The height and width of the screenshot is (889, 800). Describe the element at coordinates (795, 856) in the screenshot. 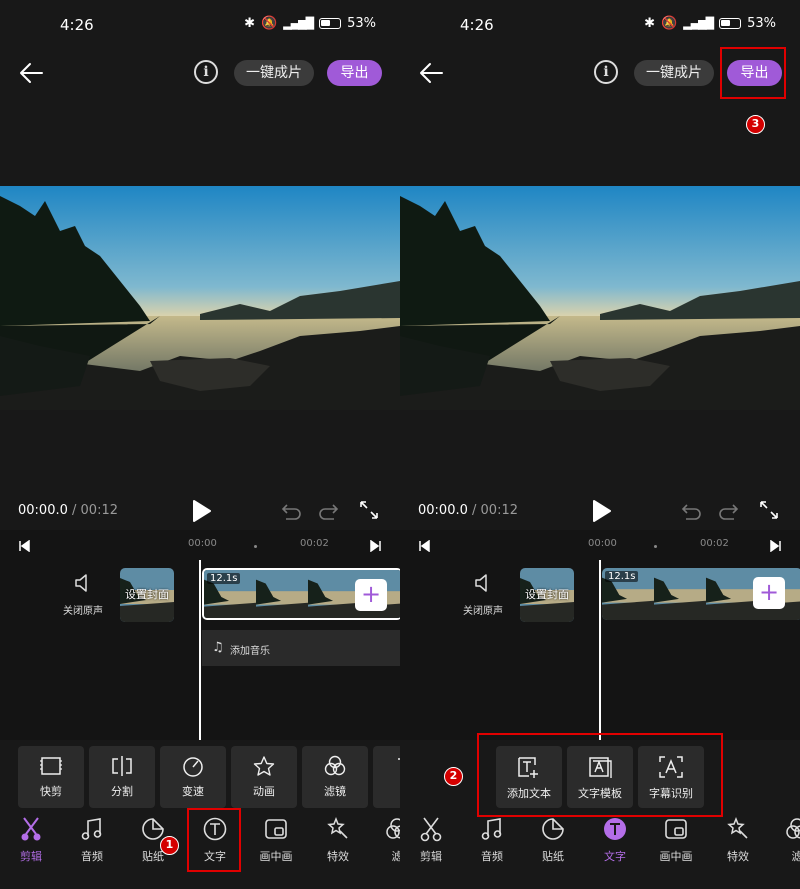

I see `tab-label: 滤` at that location.